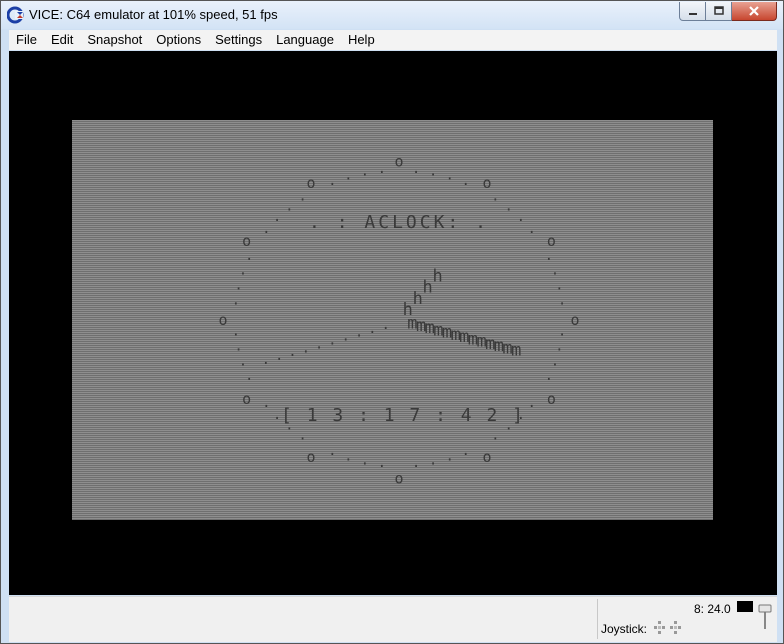 The height and width of the screenshot is (644, 784). I want to click on close-button, so click(754, 11).